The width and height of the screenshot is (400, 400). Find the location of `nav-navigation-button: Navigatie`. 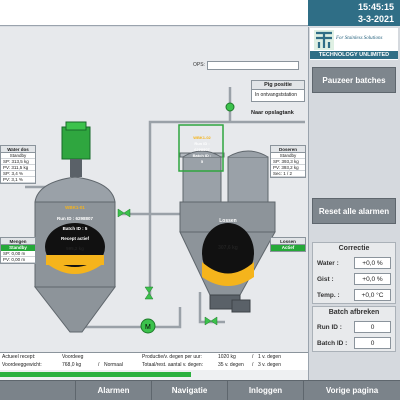

nav-navigation-button: Navigatie is located at coordinates (190, 390).